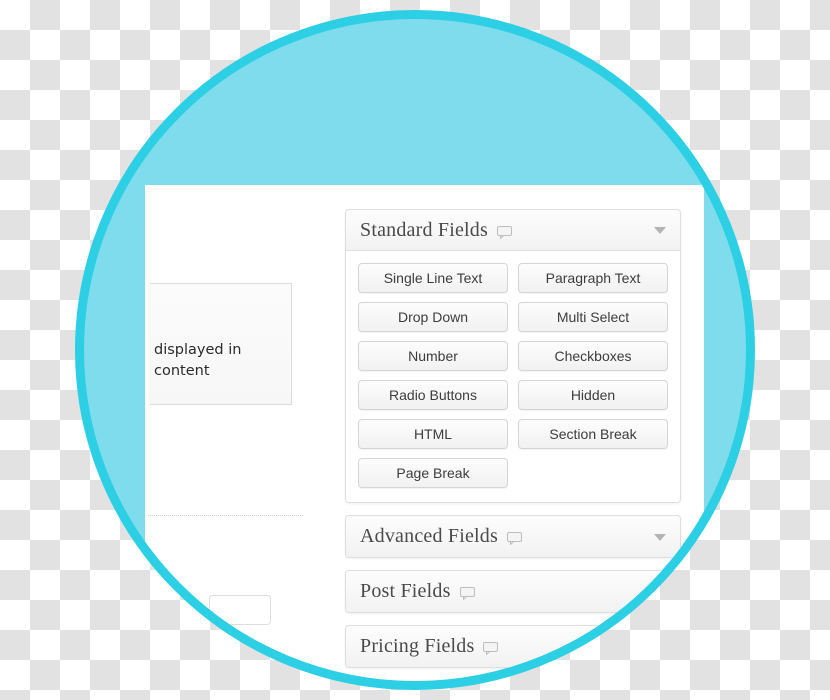 Image resolution: width=830 pixels, height=700 pixels. I want to click on panel-title-post-fields: Post Fields, so click(405, 591).